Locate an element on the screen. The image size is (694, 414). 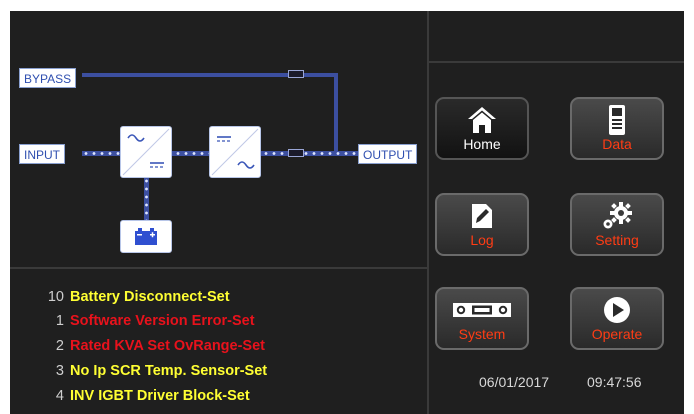
bypass-label: BYPASS is located at coordinates (48, 78).